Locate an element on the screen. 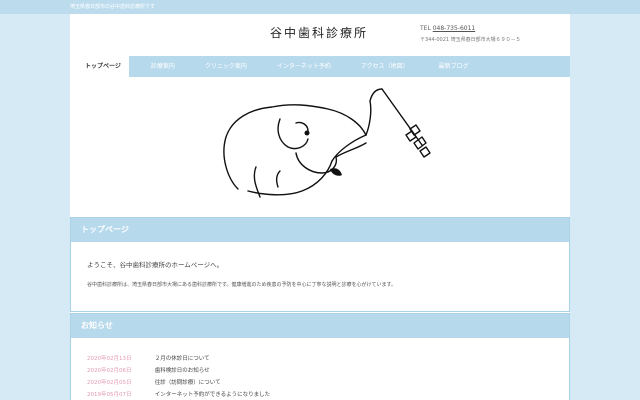 This screenshot has height=400, width=640. news-date: 2020年02月13日 is located at coordinates (109, 359).